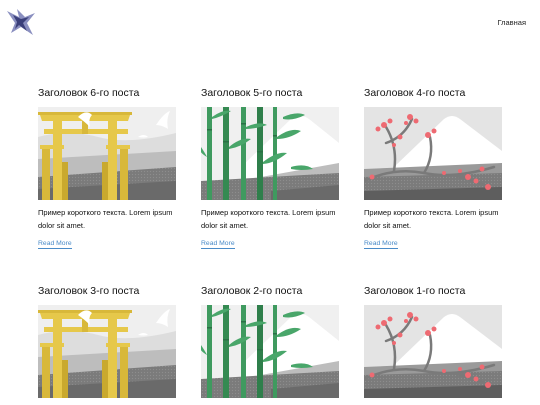 This screenshot has width=540, height=405. I want to click on post-card: Заголовок 2-го поста, so click(270, 341).